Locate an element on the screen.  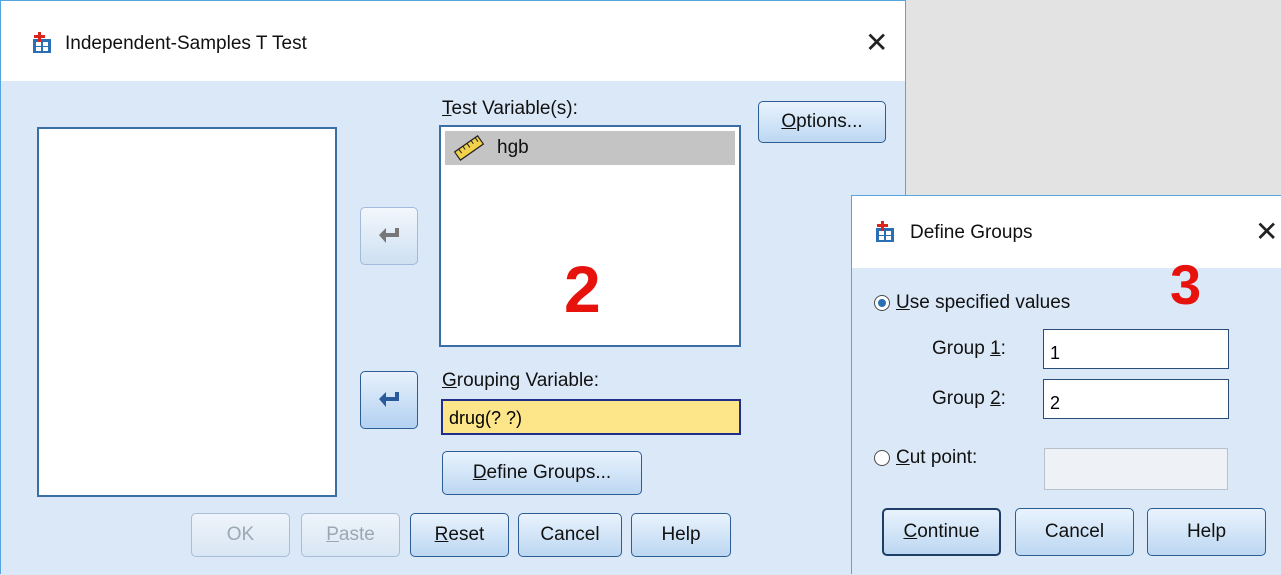
list-item: hgb is located at coordinates (590, 148).